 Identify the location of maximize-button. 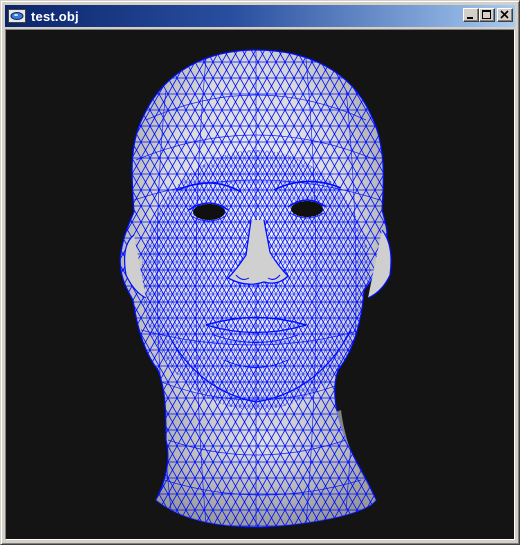
(487, 15).